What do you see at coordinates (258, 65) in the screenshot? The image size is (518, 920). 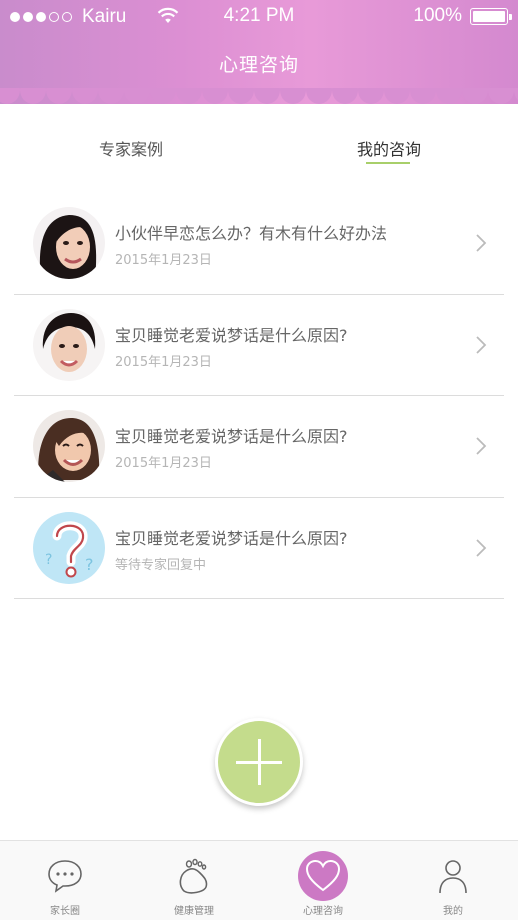 I see `page-title: 心理咨询` at bounding box center [258, 65].